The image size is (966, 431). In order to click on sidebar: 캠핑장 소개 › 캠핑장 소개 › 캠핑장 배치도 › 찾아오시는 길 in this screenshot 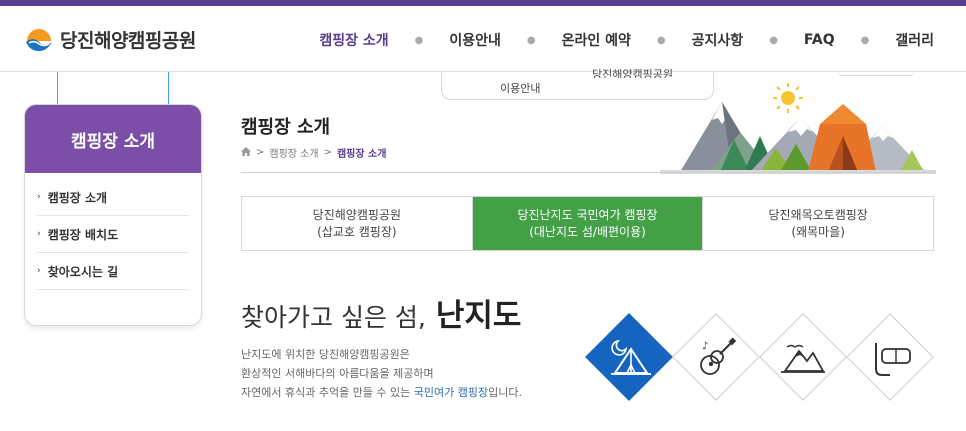, I will do `click(113, 215)`.